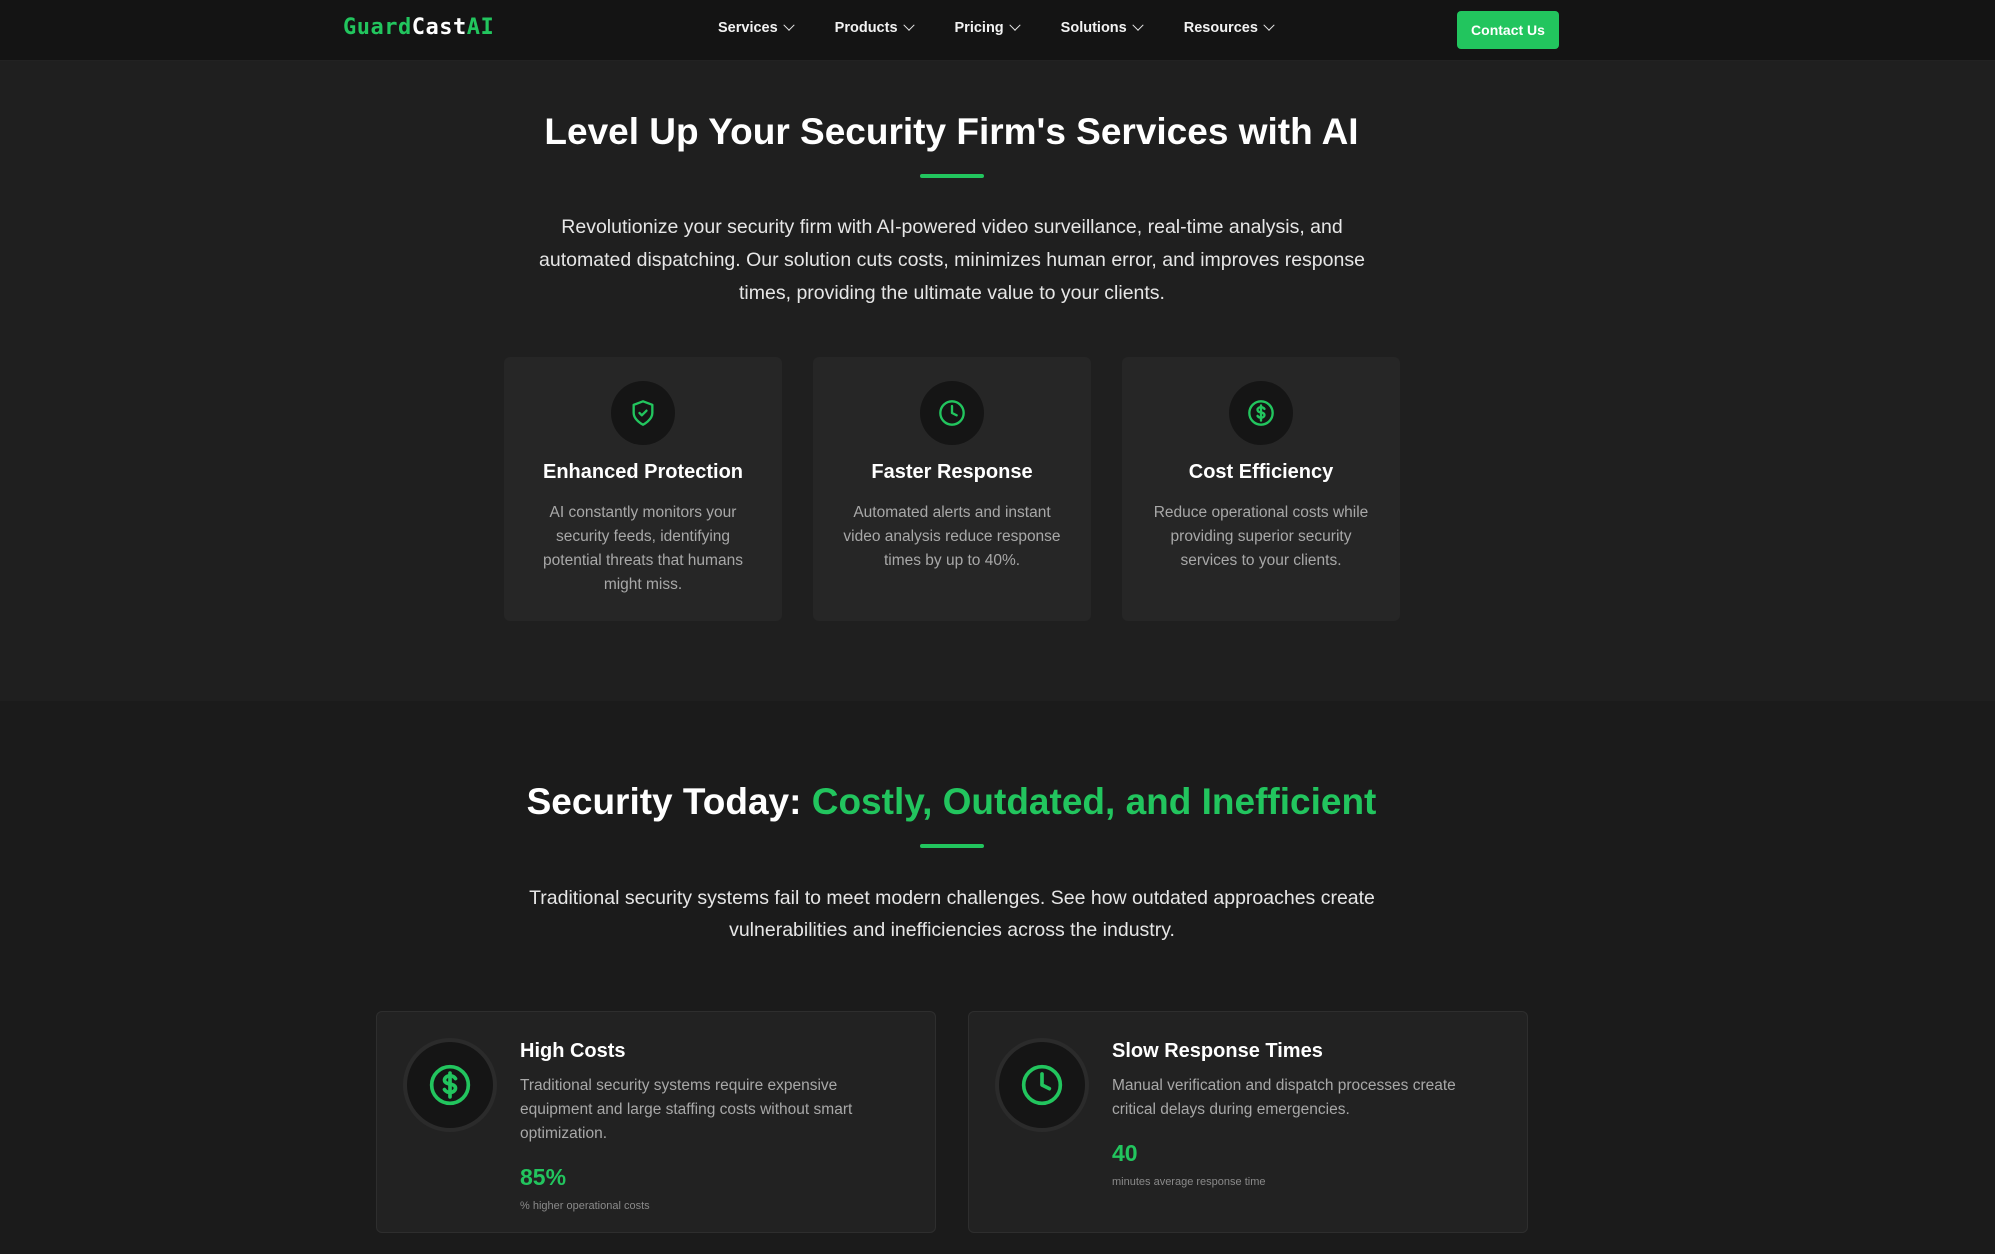  Describe the element at coordinates (979, 28) in the screenshot. I see `nav-label: Pricing` at that location.